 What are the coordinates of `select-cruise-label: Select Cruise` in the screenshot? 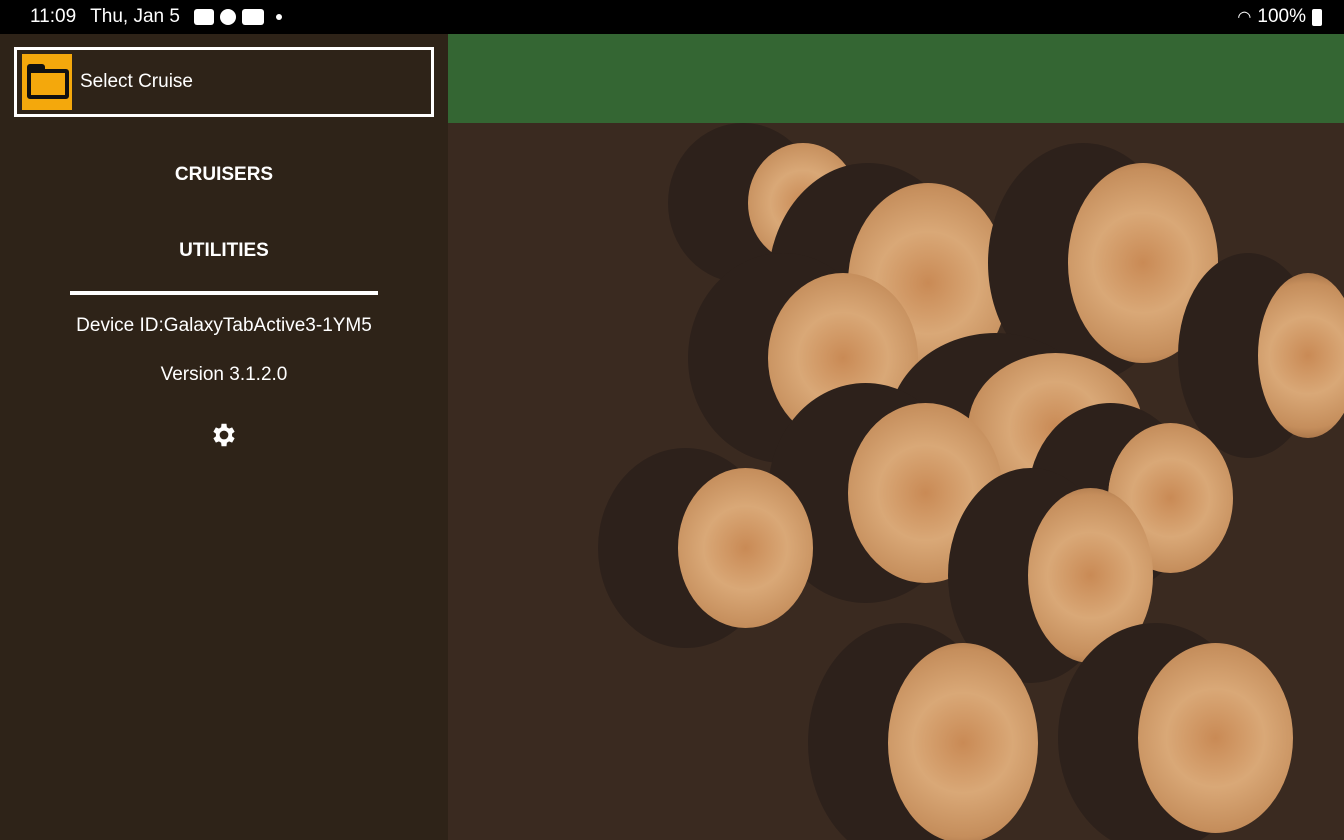 It's located at (136, 81).